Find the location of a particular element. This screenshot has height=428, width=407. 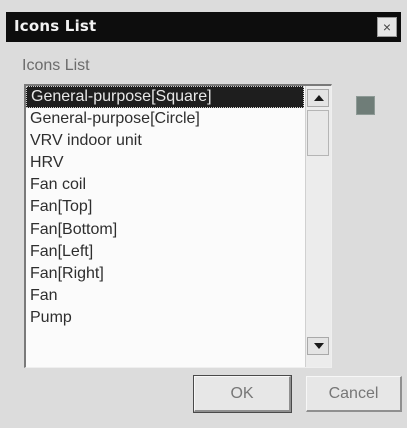

list-item: Fan[Bottom] is located at coordinates (165, 230).